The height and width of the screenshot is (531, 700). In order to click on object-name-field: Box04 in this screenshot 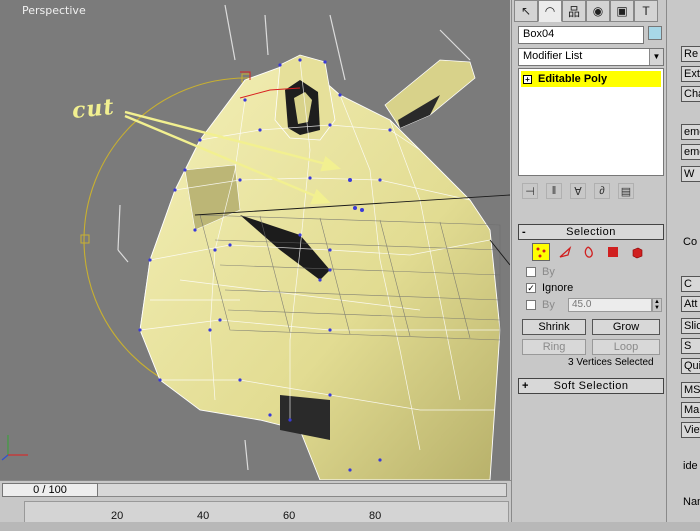, I will do `click(581, 35)`.